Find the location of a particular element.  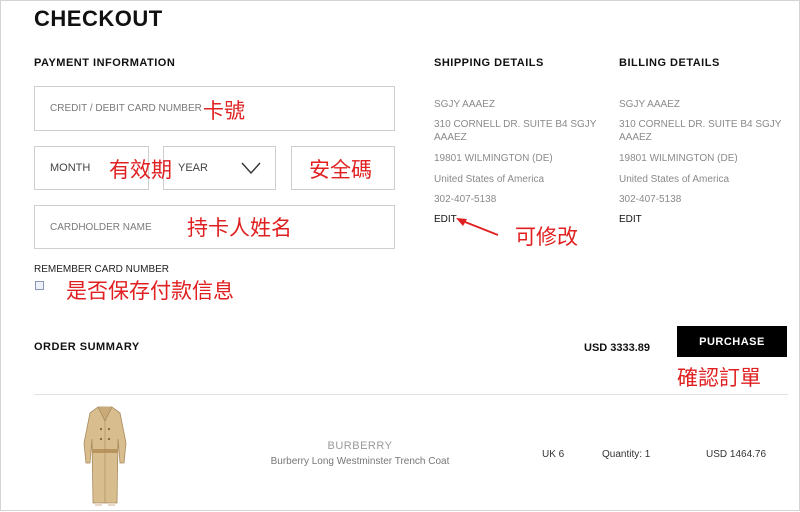

shipping-country: United States of America is located at coordinates (489, 179).